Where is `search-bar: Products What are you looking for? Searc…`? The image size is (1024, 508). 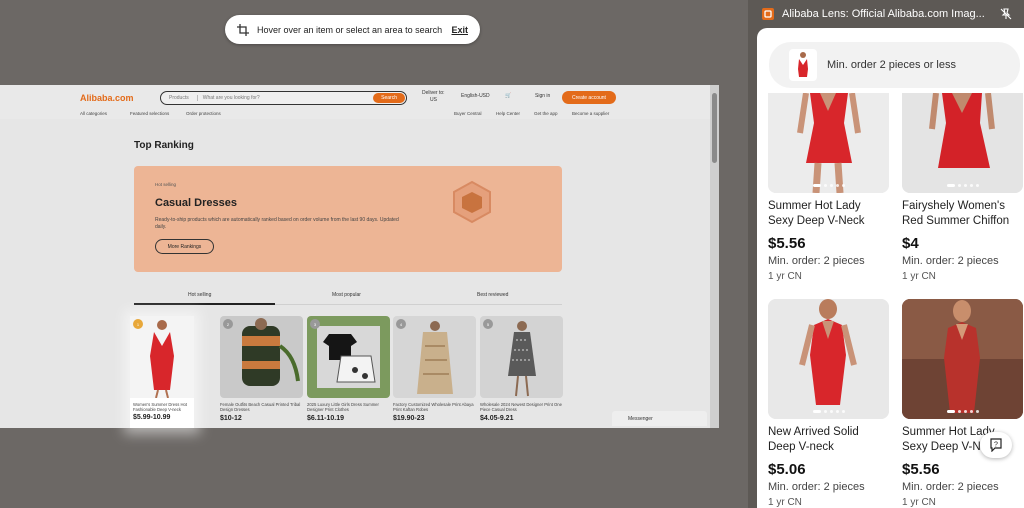 search-bar: Products What are you looking for? Searc… is located at coordinates (283, 98).